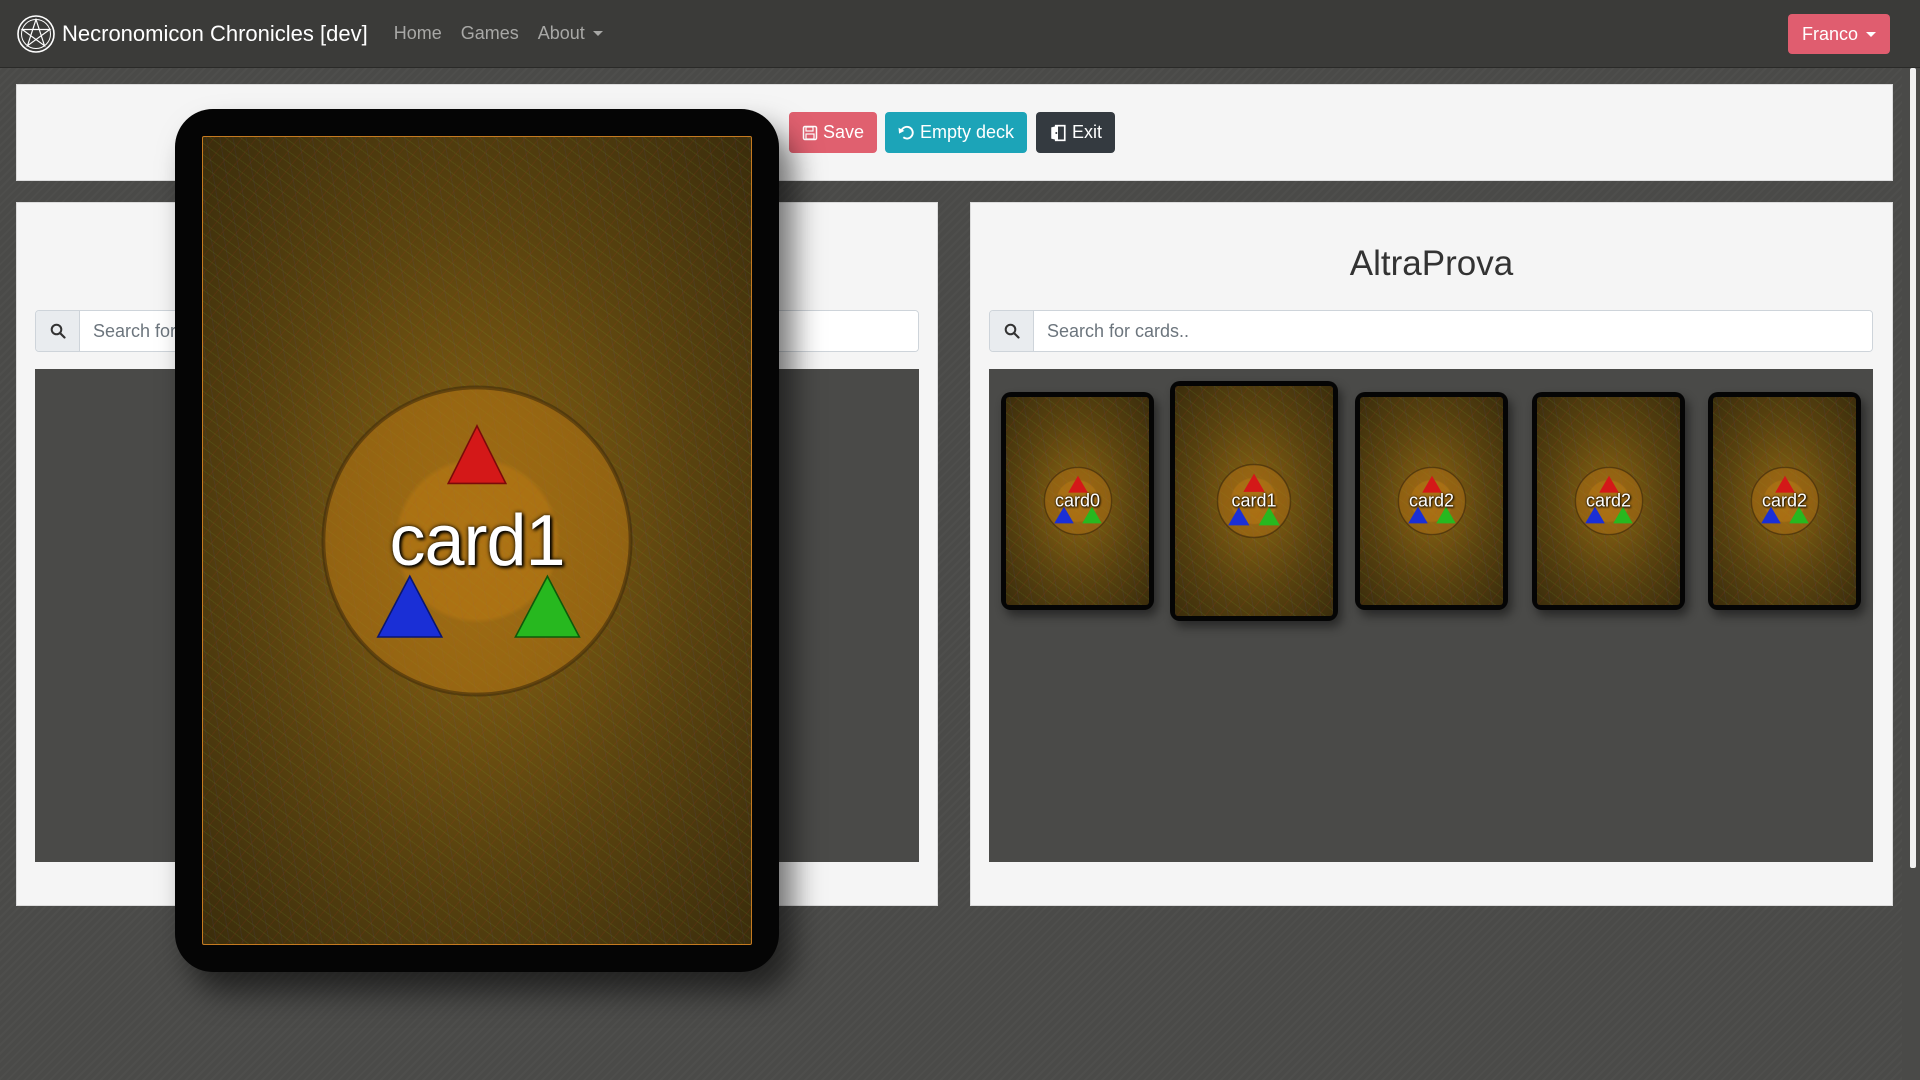 This screenshot has height=1080, width=1920. I want to click on card-name: card0, so click(1077, 500).